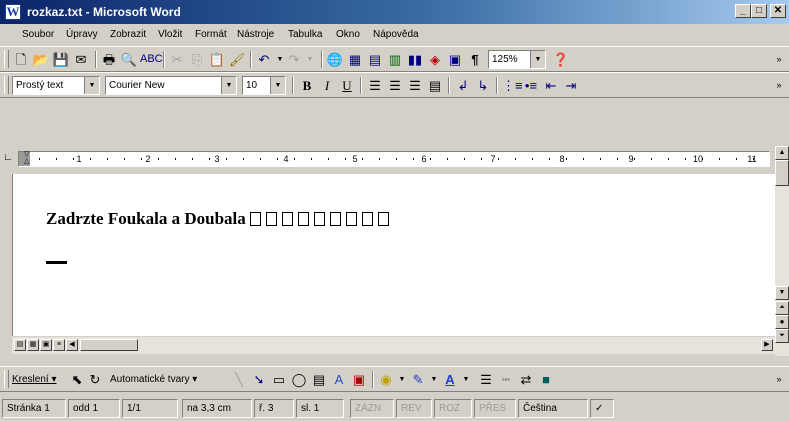  I want to click on menu-zobrazit: Zobrazit, so click(128, 35).